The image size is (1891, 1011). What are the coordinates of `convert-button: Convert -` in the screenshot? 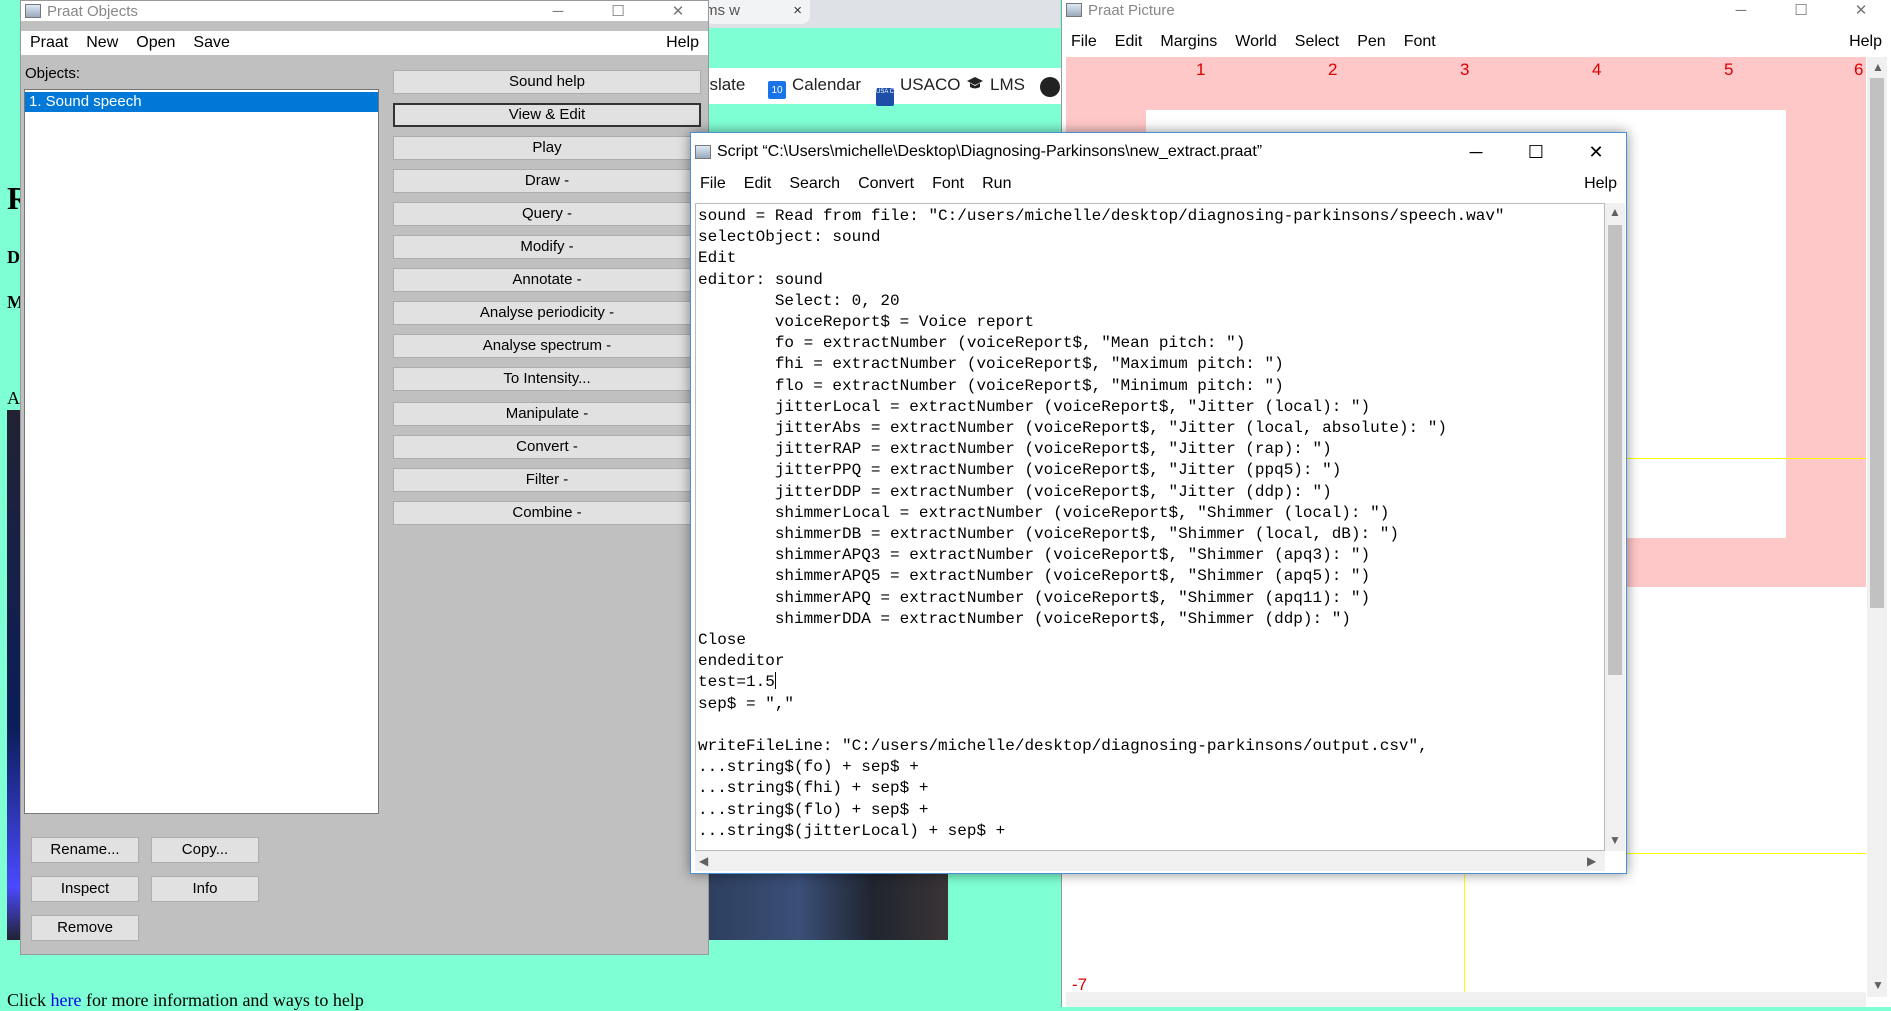 It's located at (547, 447).